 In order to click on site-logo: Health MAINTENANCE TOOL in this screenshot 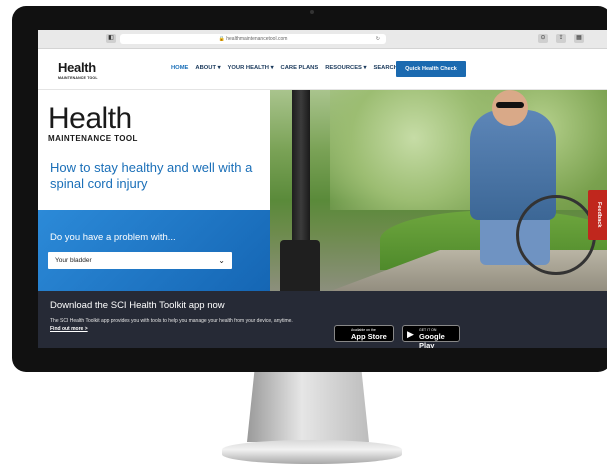, I will do `click(78, 69)`.